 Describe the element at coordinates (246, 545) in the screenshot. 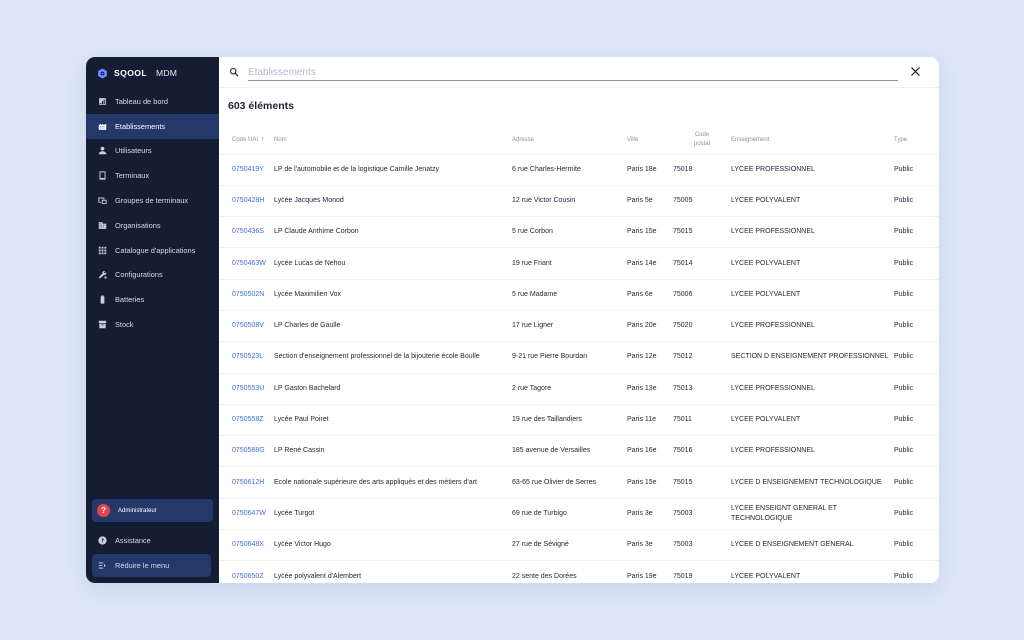

I see `cell-code: 0750648X` at that location.